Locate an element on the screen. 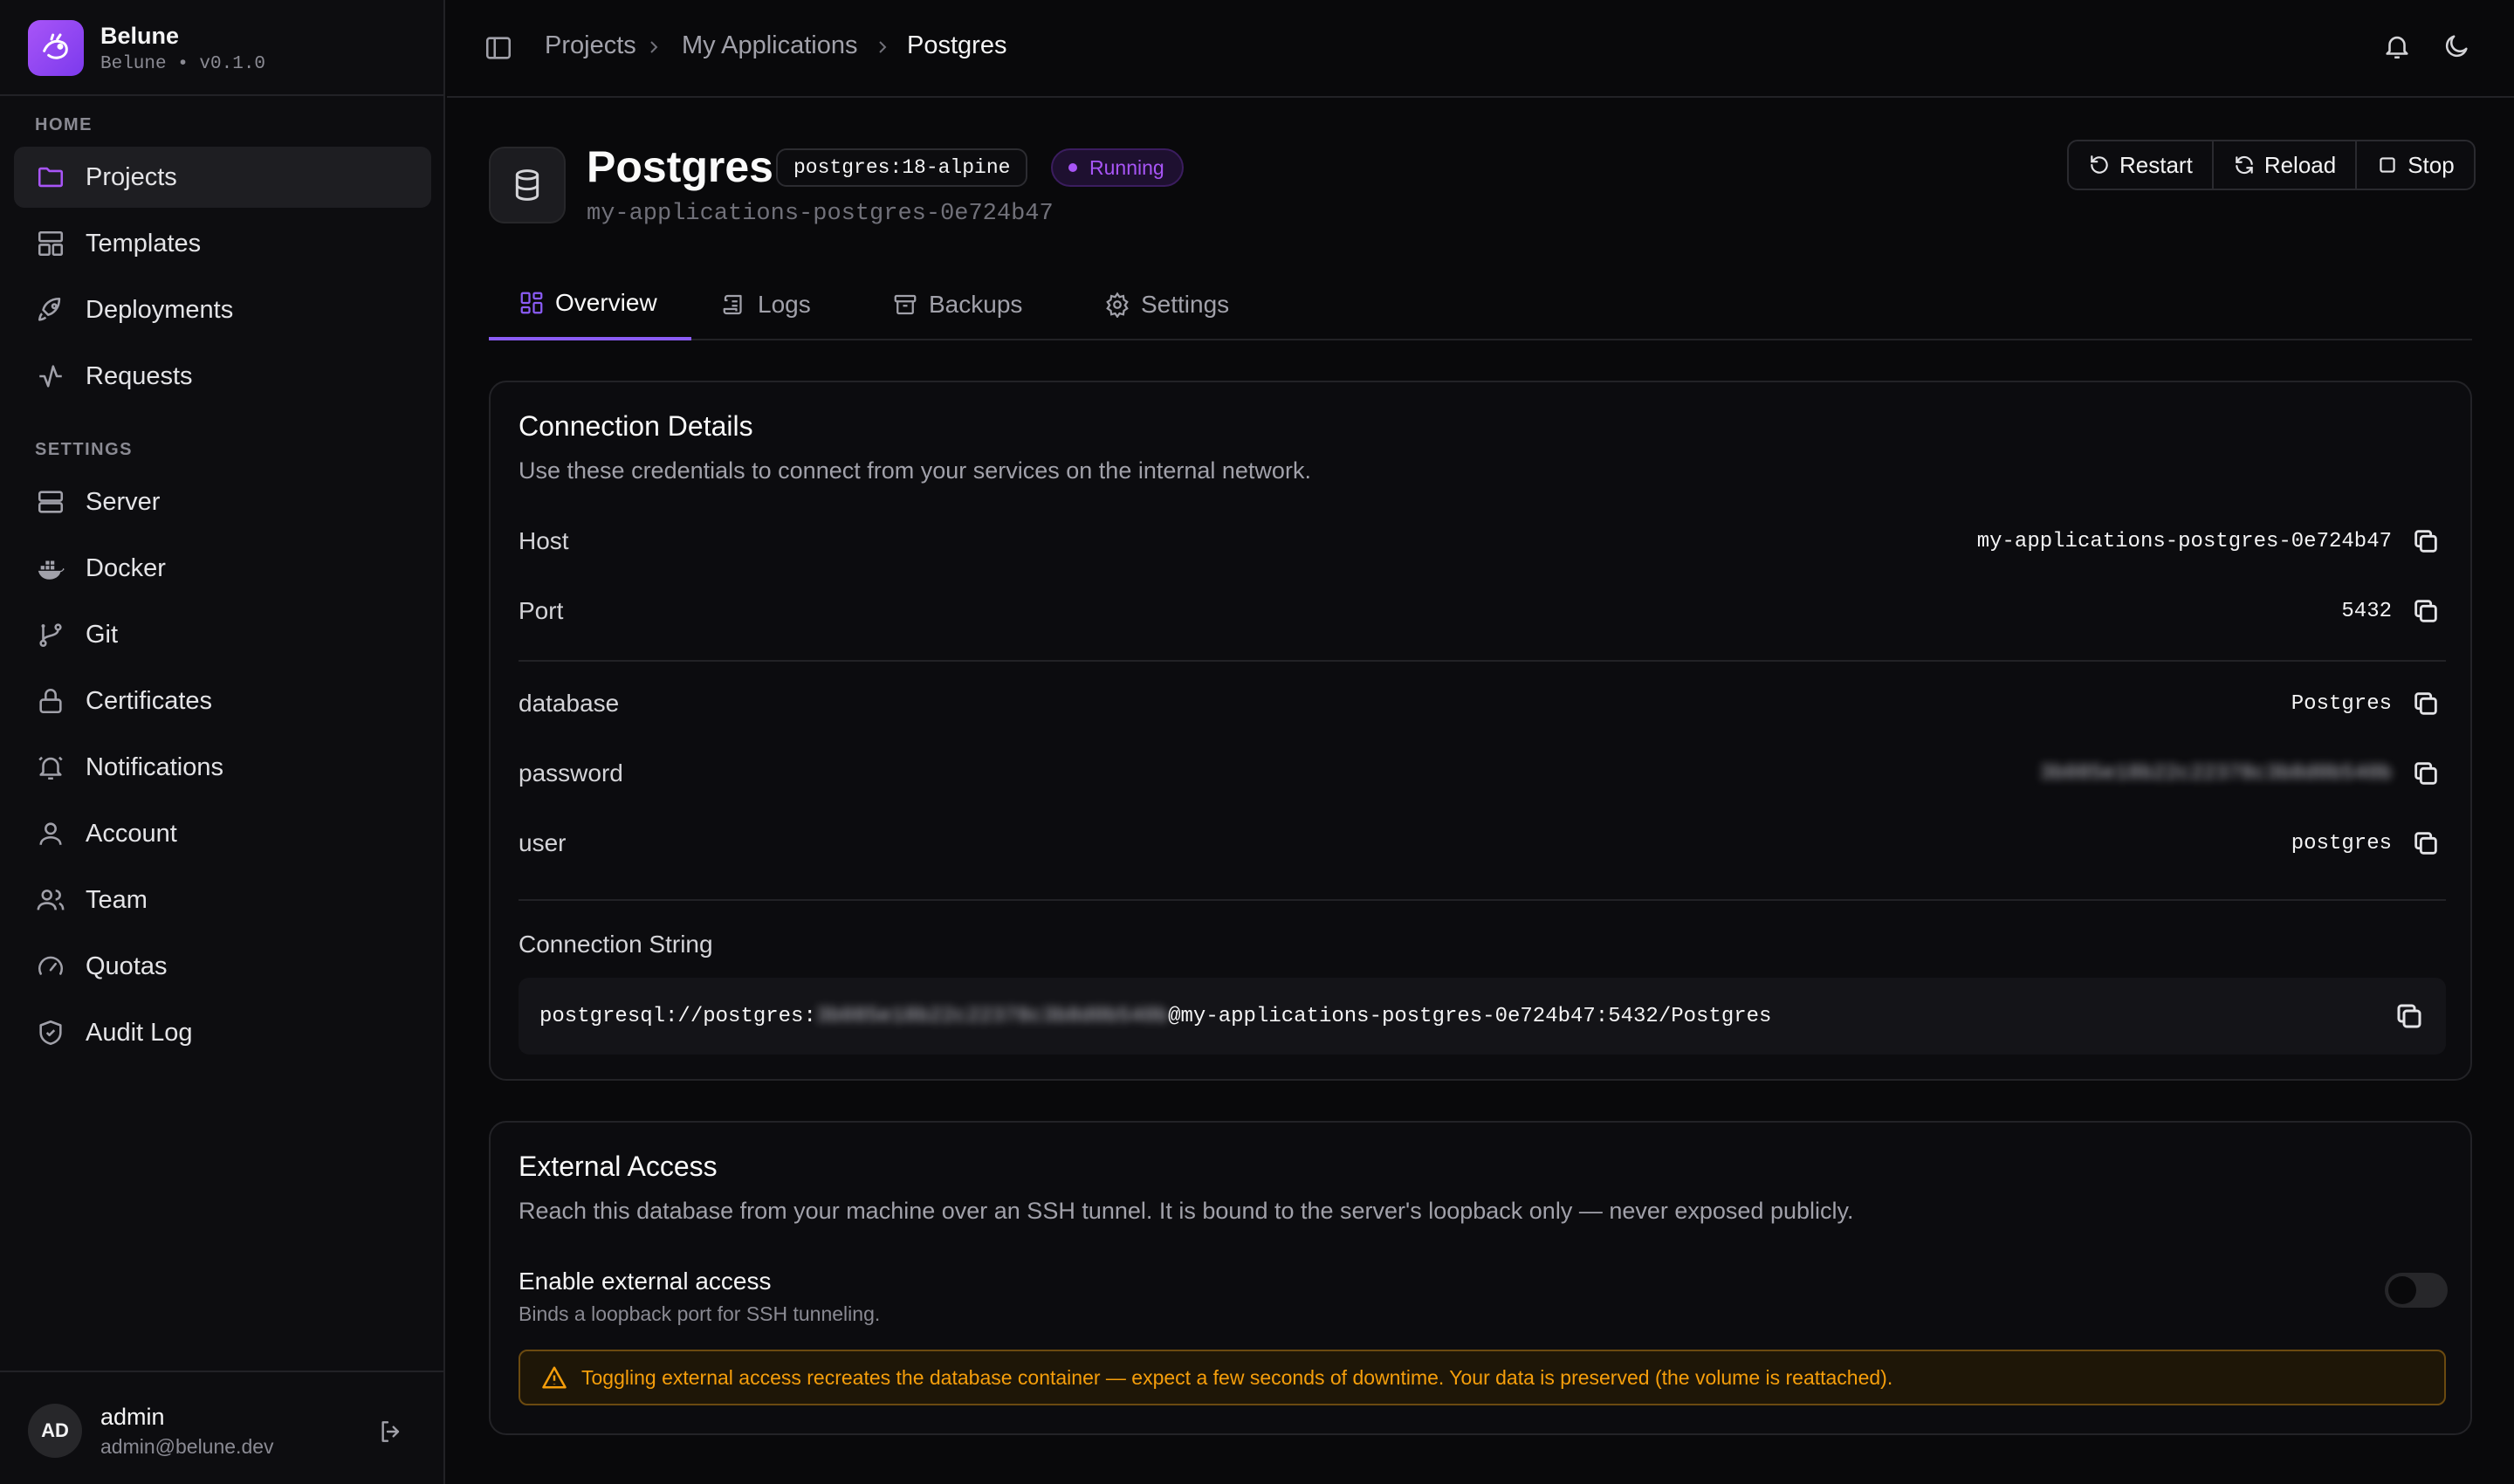 The image size is (2514, 1484). gauge-icon is located at coordinates (50, 966).